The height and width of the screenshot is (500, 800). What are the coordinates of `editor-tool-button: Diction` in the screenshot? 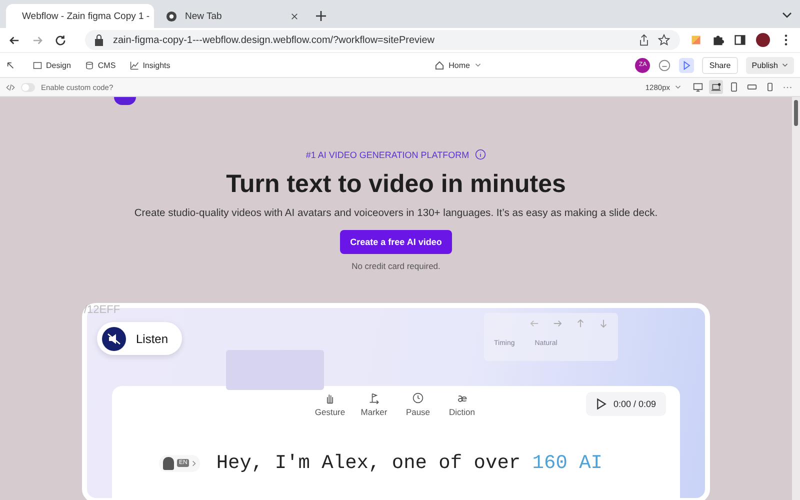 It's located at (462, 404).